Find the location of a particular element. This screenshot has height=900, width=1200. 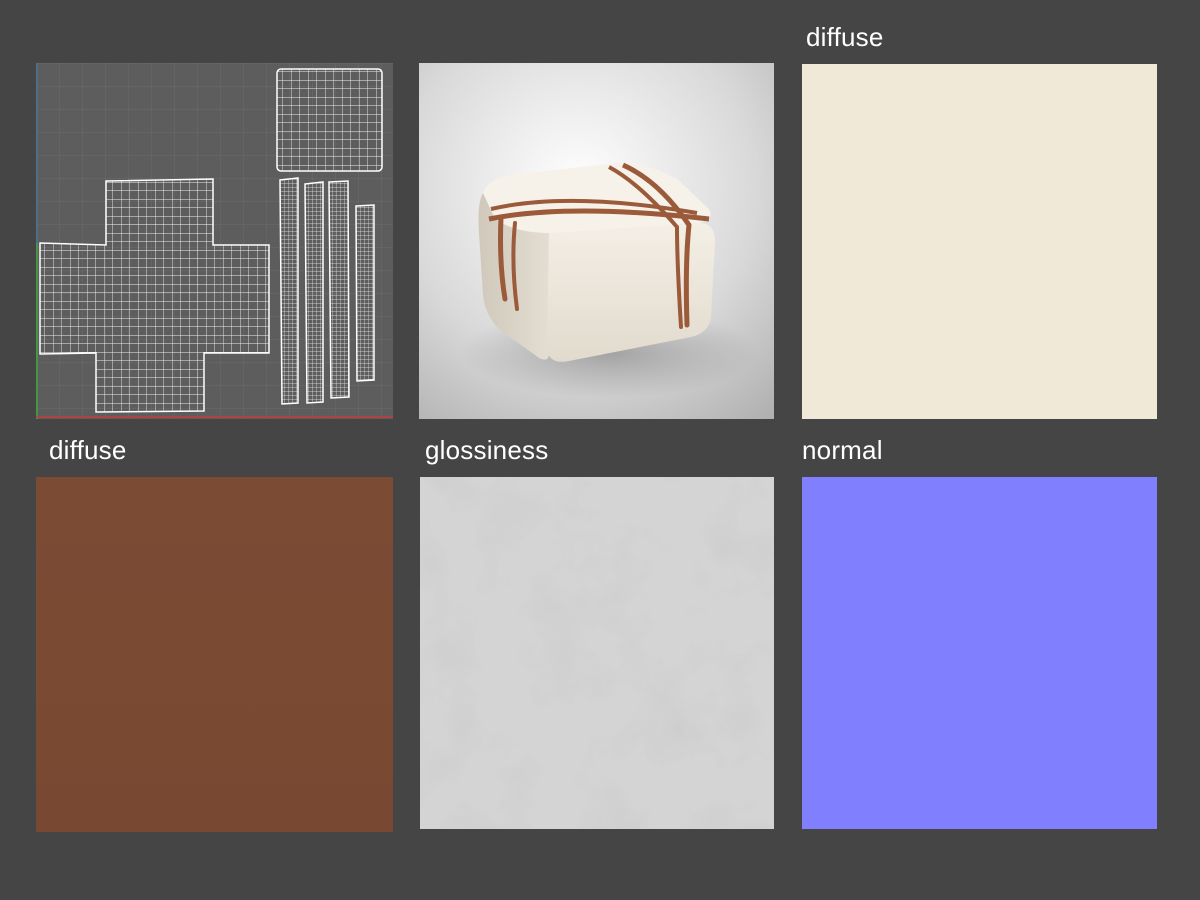

diffuse-cream-swatch is located at coordinates (979, 241).